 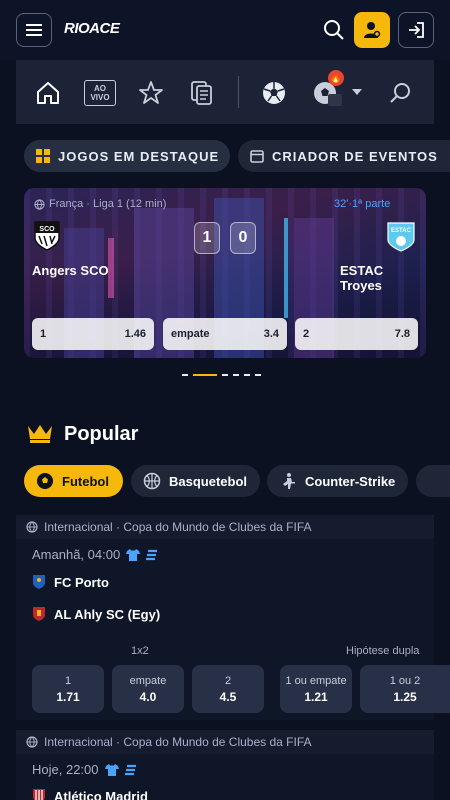 I want to click on odd-draw-value: 3.4, so click(x=271, y=334).